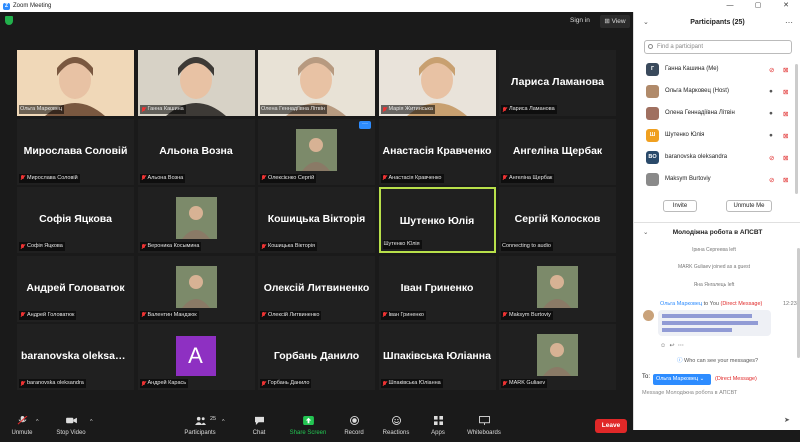  What do you see at coordinates (557, 83) in the screenshot?
I see `video-tile: Лариса Ламанова Лариса Ламанова` at bounding box center [557, 83].